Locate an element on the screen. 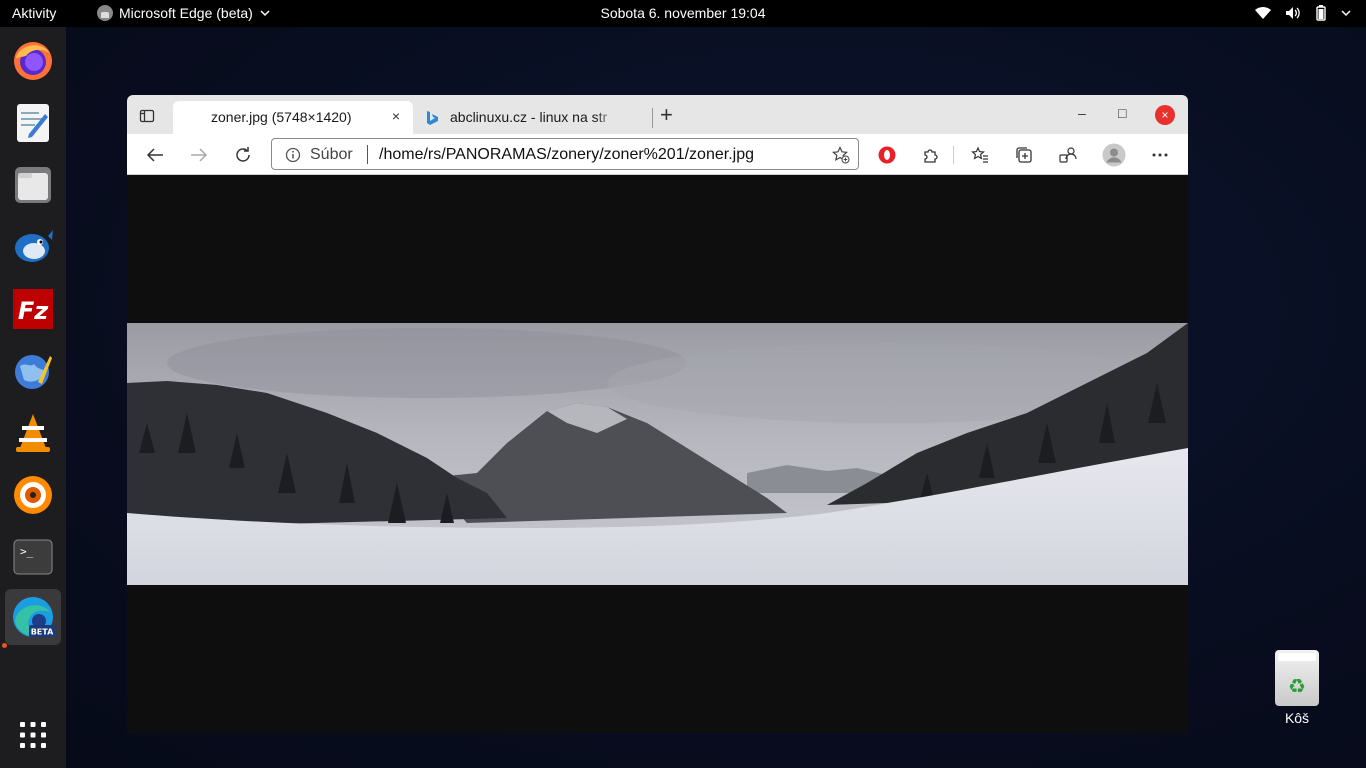 The height and width of the screenshot is (768, 1366). dock-item-files is located at coordinates (33, 185).